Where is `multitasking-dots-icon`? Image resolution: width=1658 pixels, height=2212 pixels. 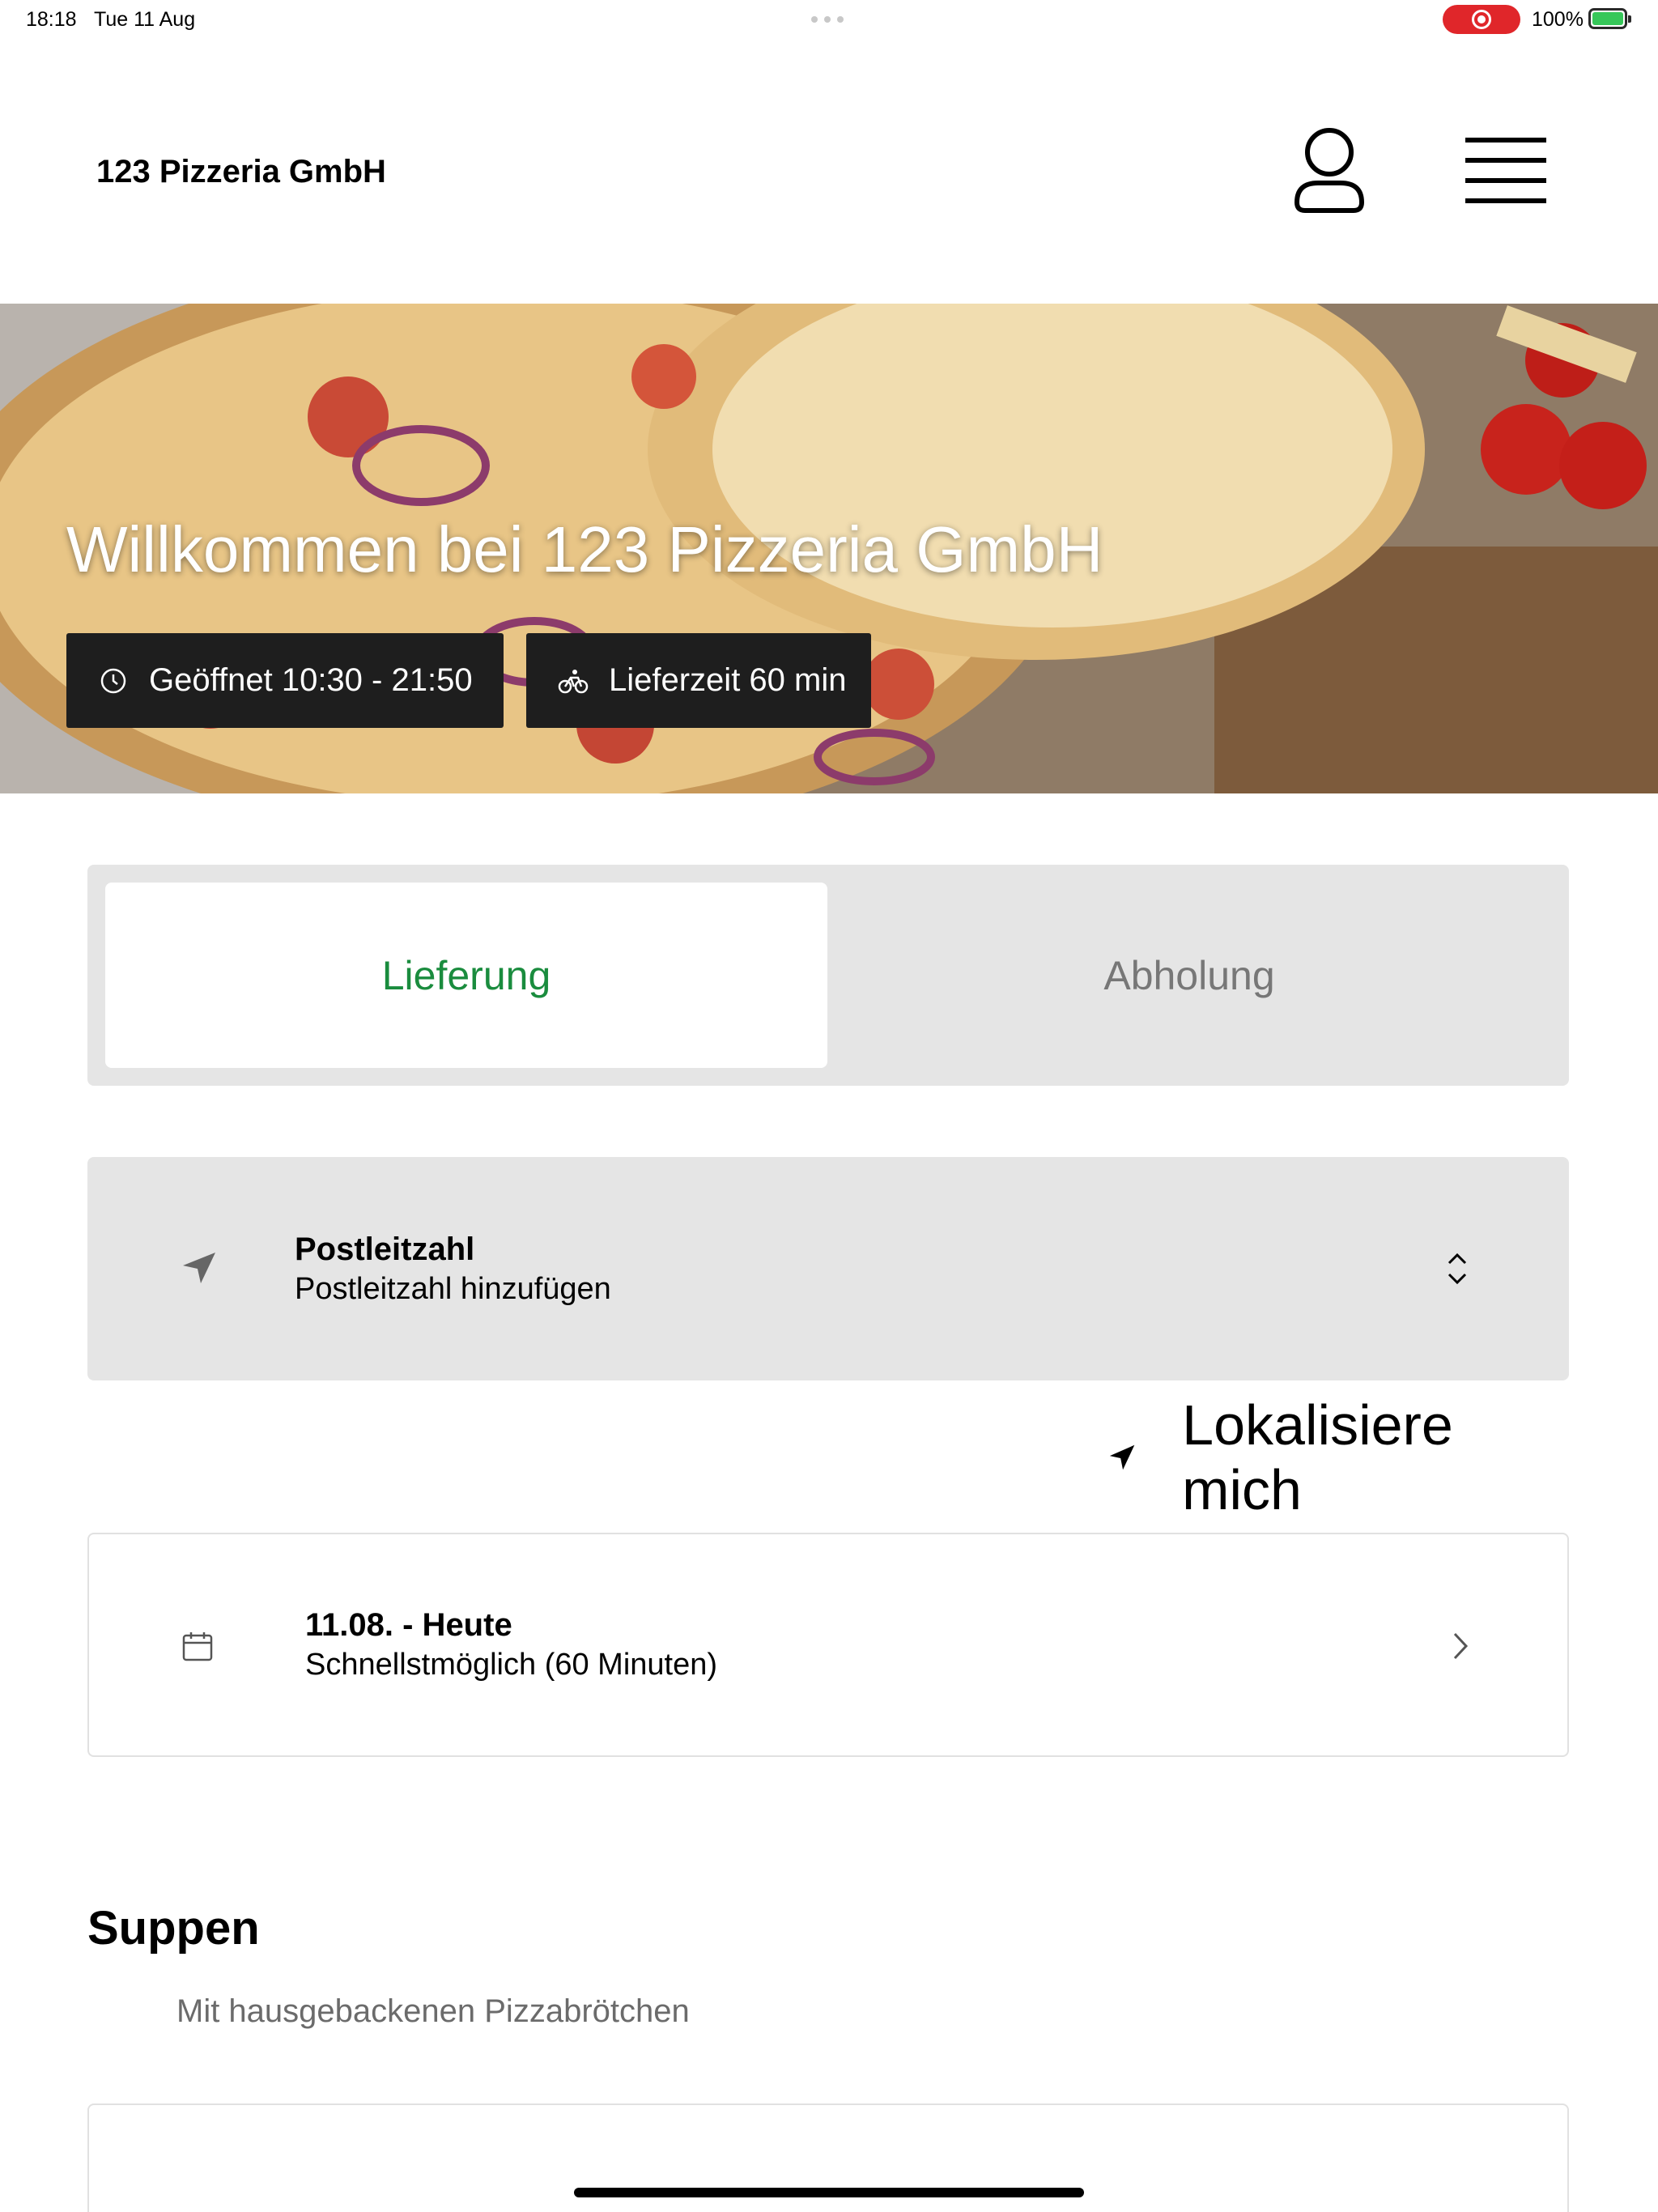
multitasking-dots-icon is located at coordinates (827, 19).